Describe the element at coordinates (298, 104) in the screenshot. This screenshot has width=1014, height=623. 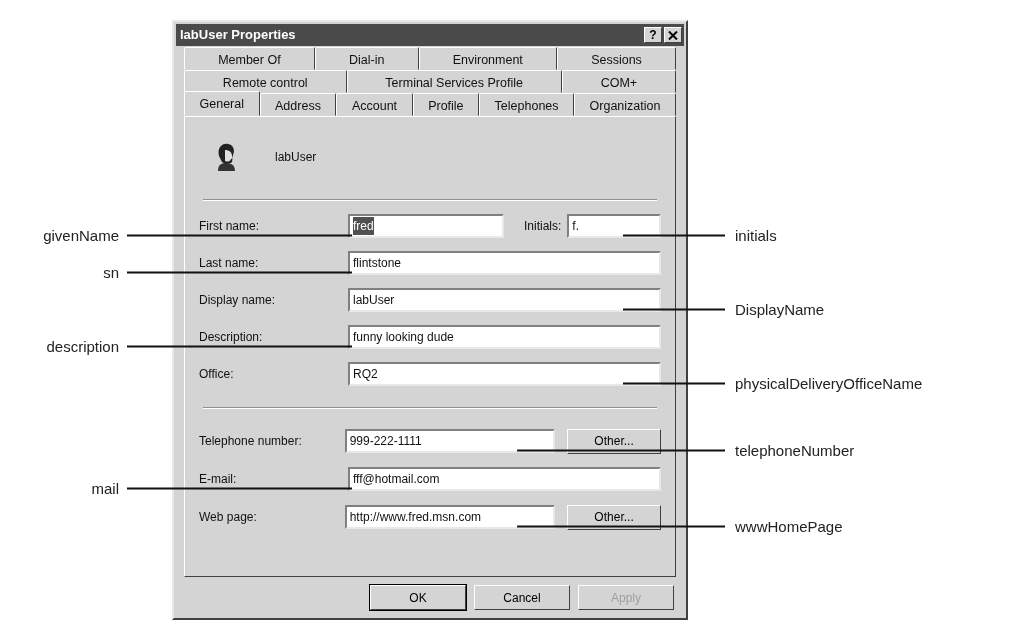
I see `tab: Address` at that location.